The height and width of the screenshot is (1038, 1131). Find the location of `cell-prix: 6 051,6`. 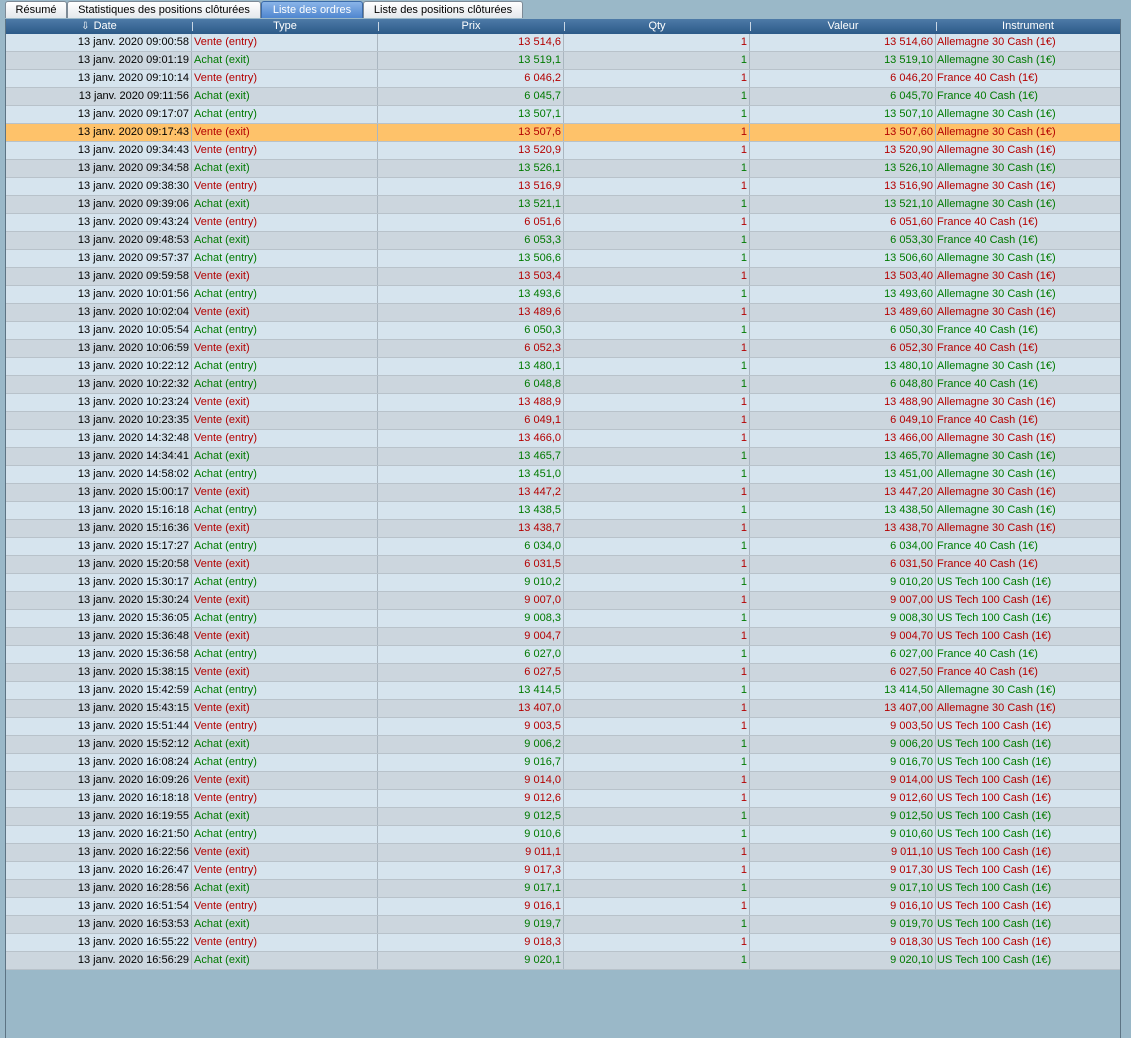

cell-prix: 6 051,6 is located at coordinates (471, 222).